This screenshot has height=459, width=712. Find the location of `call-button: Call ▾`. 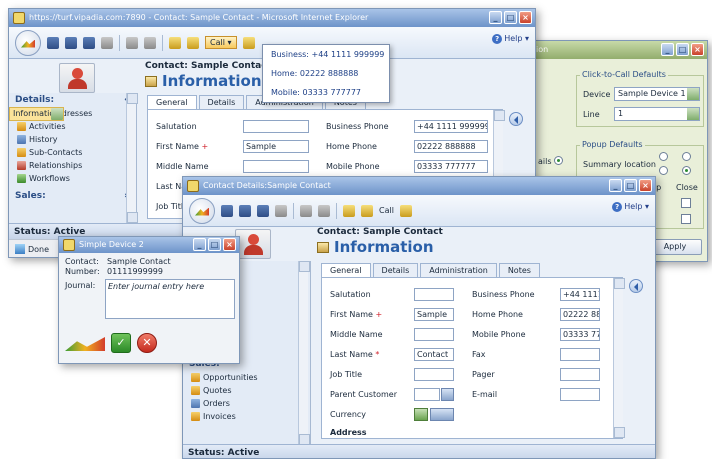

call-button: Call ▾ is located at coordinates (221, 42).